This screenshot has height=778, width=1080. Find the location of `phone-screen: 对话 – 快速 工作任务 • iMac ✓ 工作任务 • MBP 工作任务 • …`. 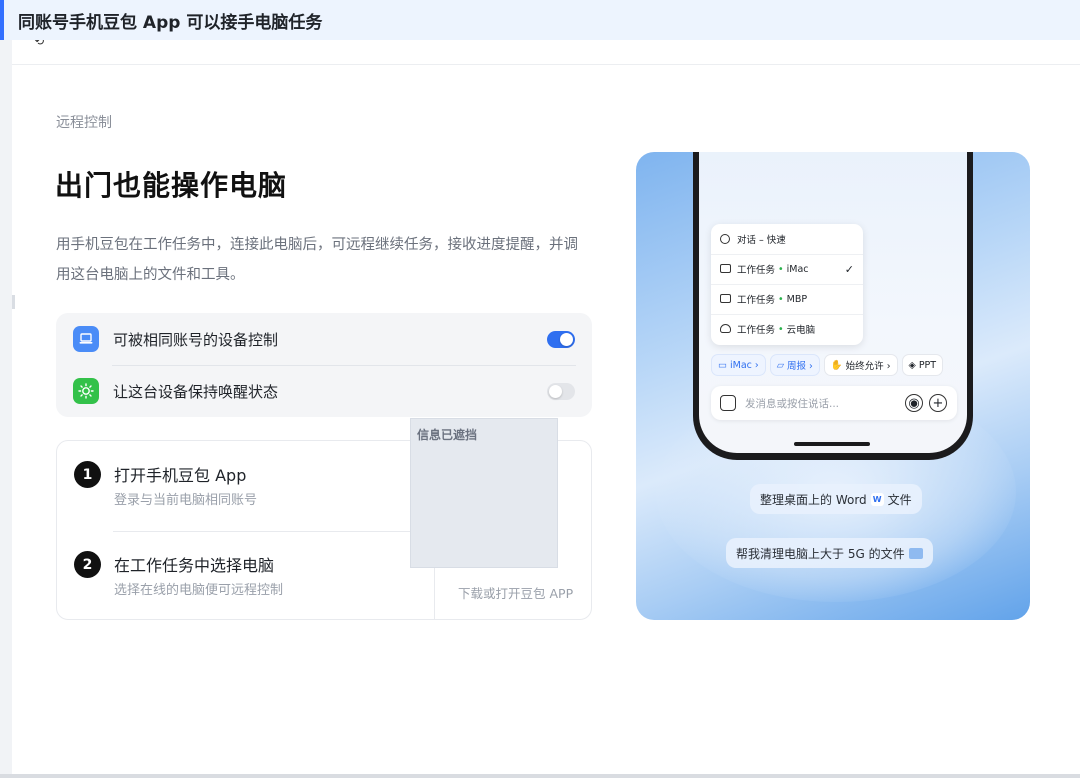

phone-screen: 对话 – 快速 工作任务 • iMac ✓ 工作任务 • MBP 工作任务 • … is located at coordinates (833, 302).